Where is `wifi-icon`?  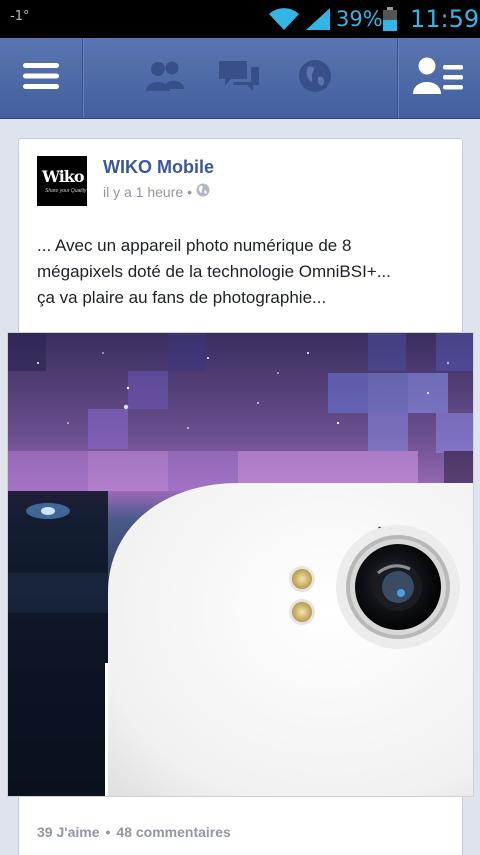
wifi-icon is located at coordinates (284, 21).